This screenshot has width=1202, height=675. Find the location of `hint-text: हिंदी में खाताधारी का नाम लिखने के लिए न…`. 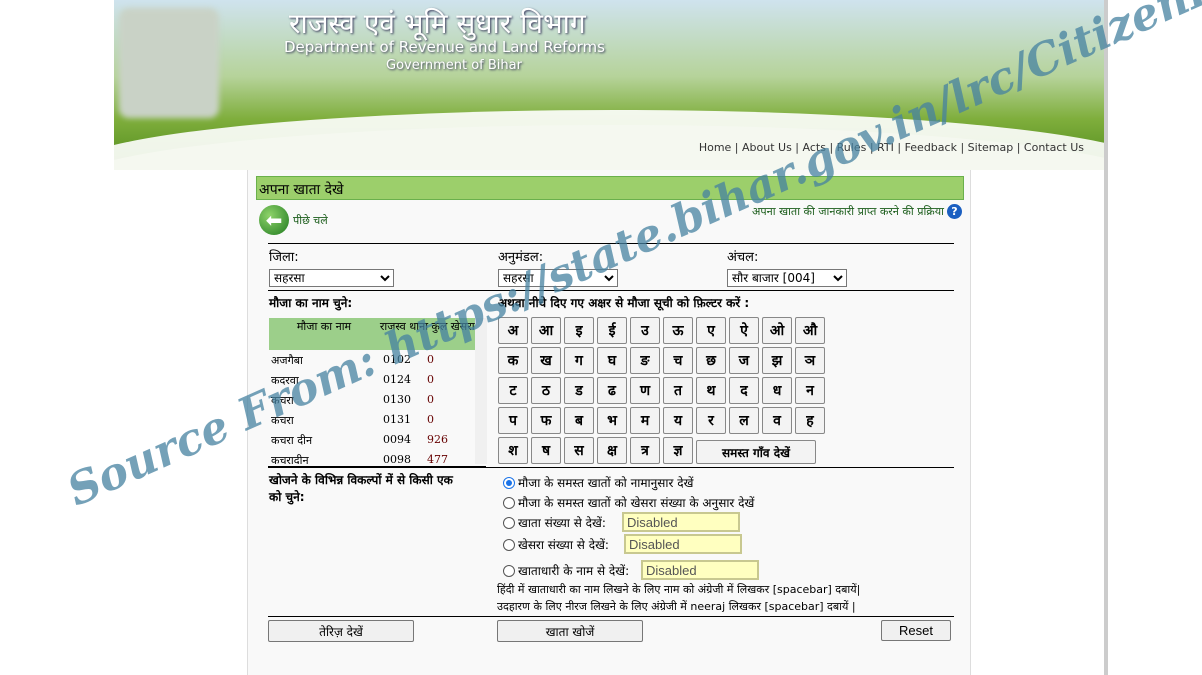

hint-text: हिंदी में खाताधारी का नाम लिखने के लिए न… is located at coordinates (679, 589).